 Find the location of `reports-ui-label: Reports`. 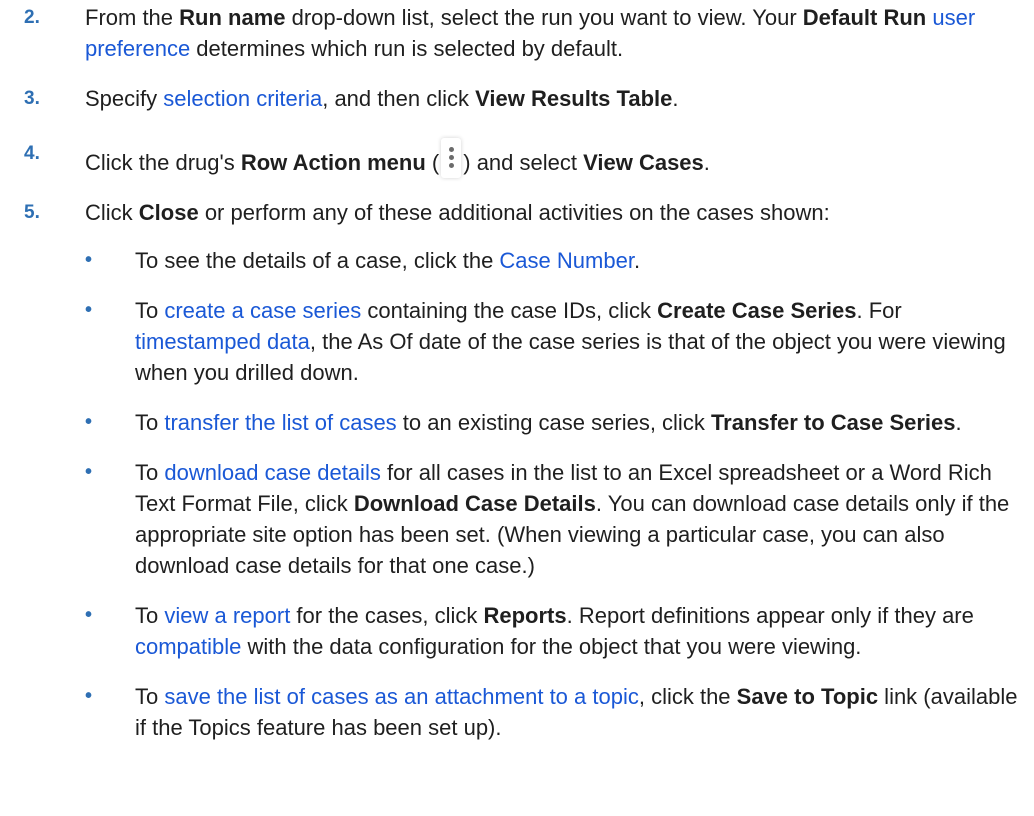

reports-ui-label: Reports is located at coordinates (525, 615).